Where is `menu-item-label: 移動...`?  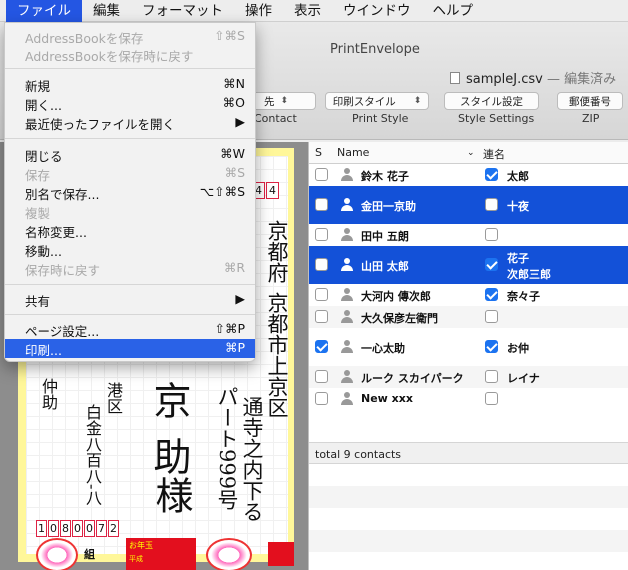 menu-item-label: 移動... is located at coordinates (43, 251).